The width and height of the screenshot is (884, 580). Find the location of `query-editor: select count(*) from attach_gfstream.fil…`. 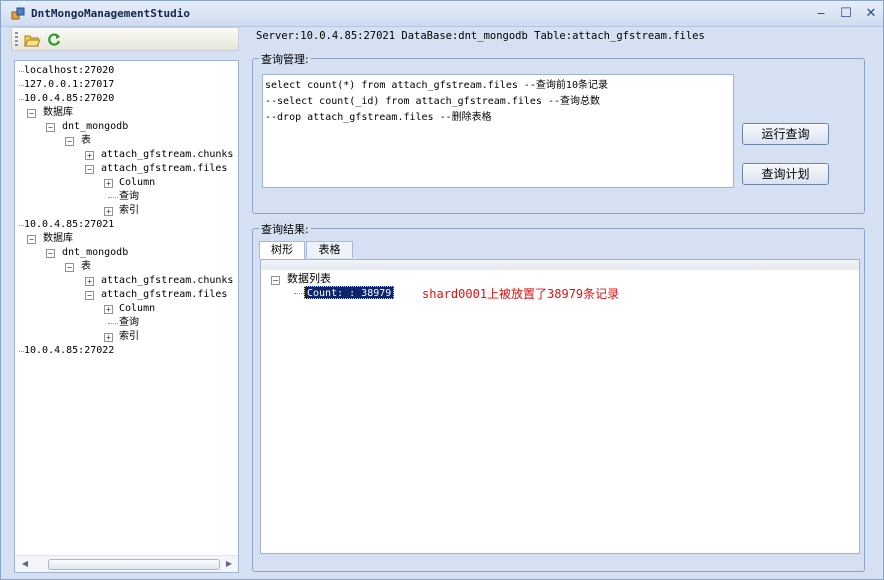

query-editor: select count(*) from attach_gfstream.fil… is located at coordinates (498, 131).